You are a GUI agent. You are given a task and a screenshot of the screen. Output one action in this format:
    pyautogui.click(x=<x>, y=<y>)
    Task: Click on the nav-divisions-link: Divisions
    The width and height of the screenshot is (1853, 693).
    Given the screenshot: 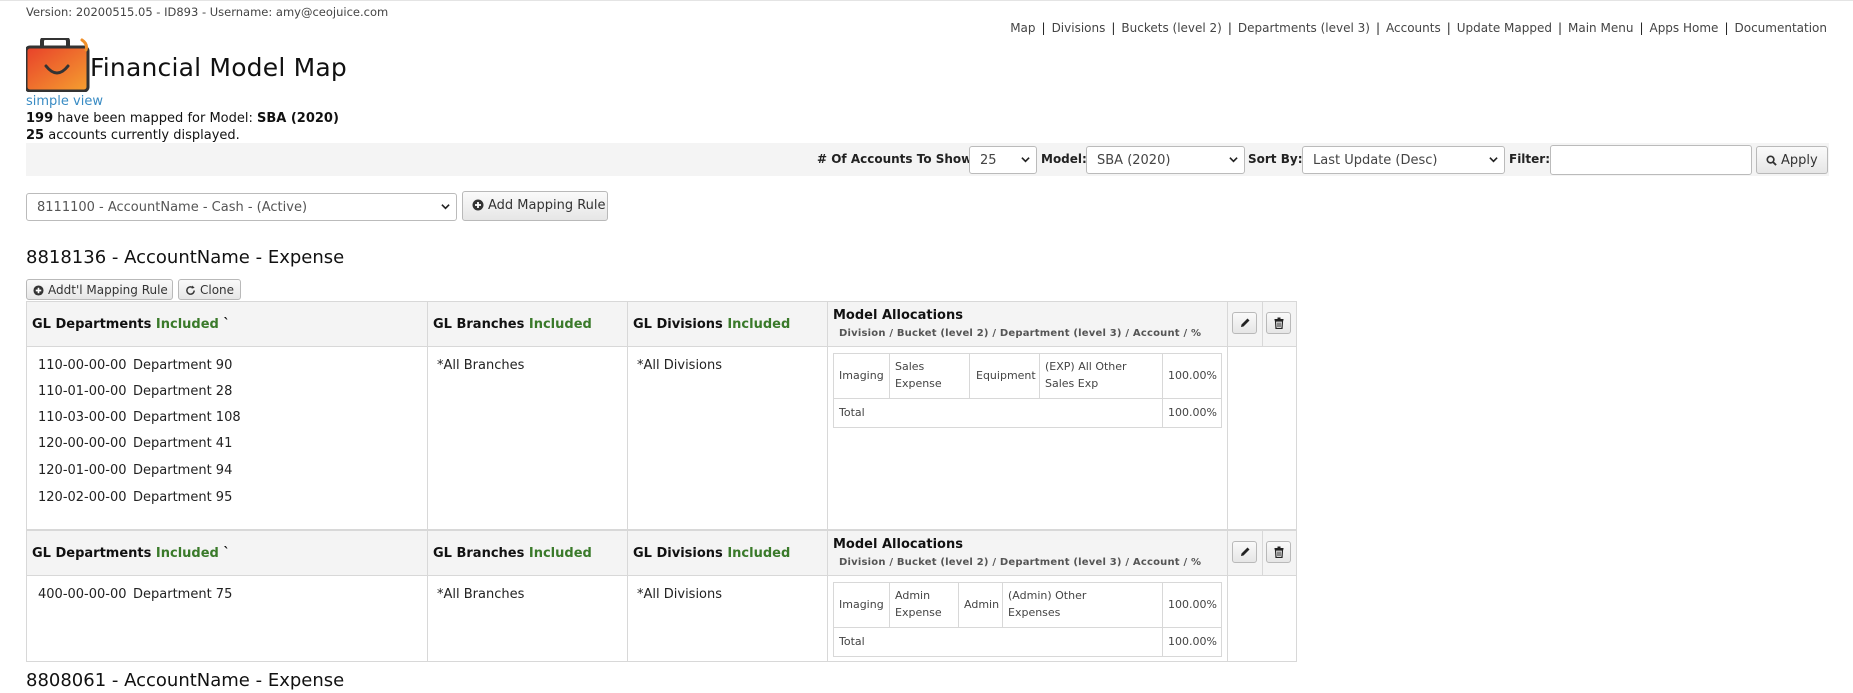 What is the action you would take?
    pyautogui.click(x=1079, y=28)
    